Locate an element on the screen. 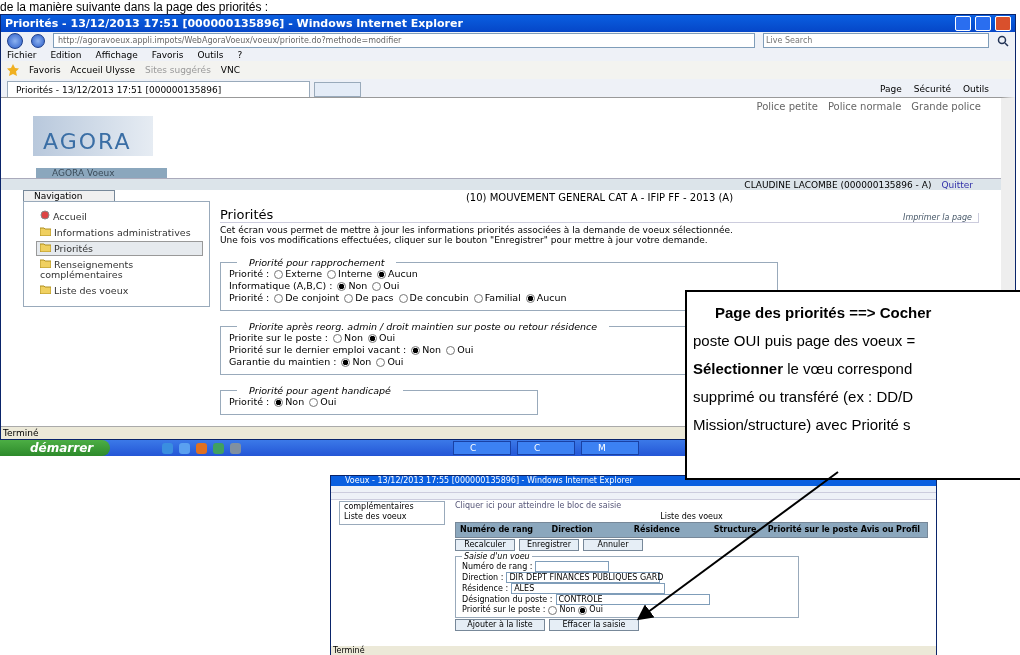 This screenshot has width=1020, height=655. status-text: Terminé is located at coordinates (21, 433).